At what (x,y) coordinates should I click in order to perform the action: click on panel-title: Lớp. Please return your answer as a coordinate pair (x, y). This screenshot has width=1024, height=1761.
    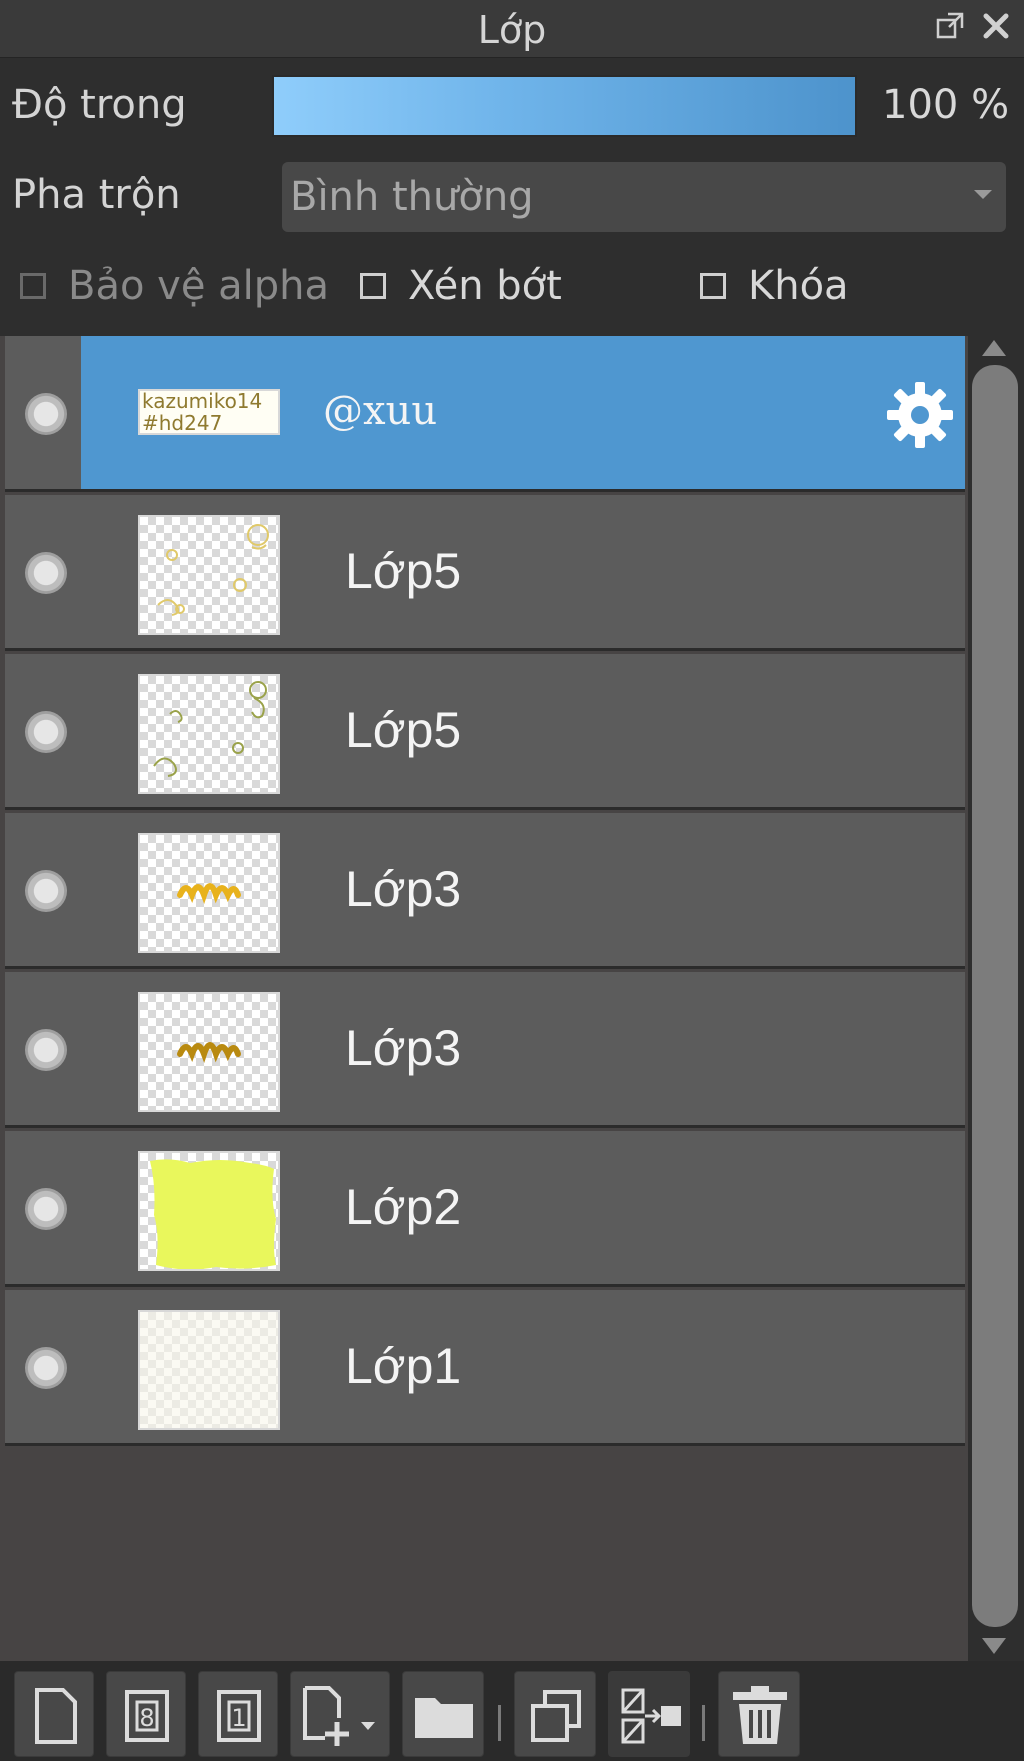
    Looking at the image, I should click on (512, 30).